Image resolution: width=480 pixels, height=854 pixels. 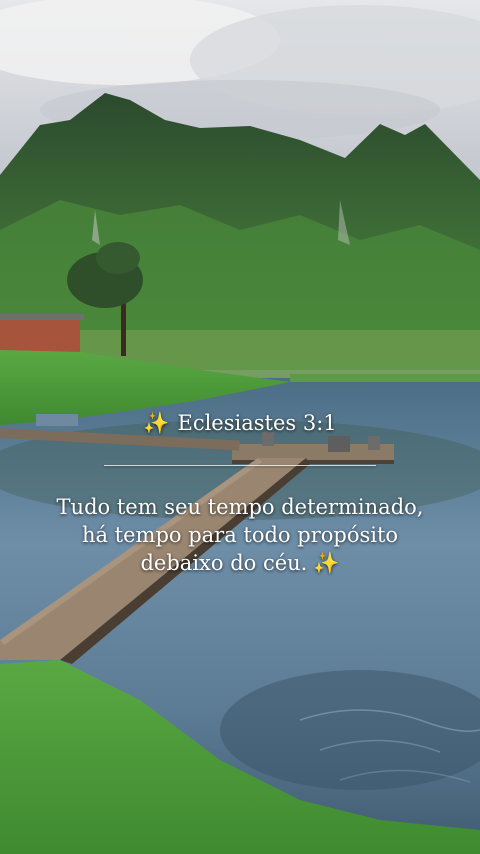 I want to click on verse-line-text: debaixo do céu., so click(x=224, y=563).